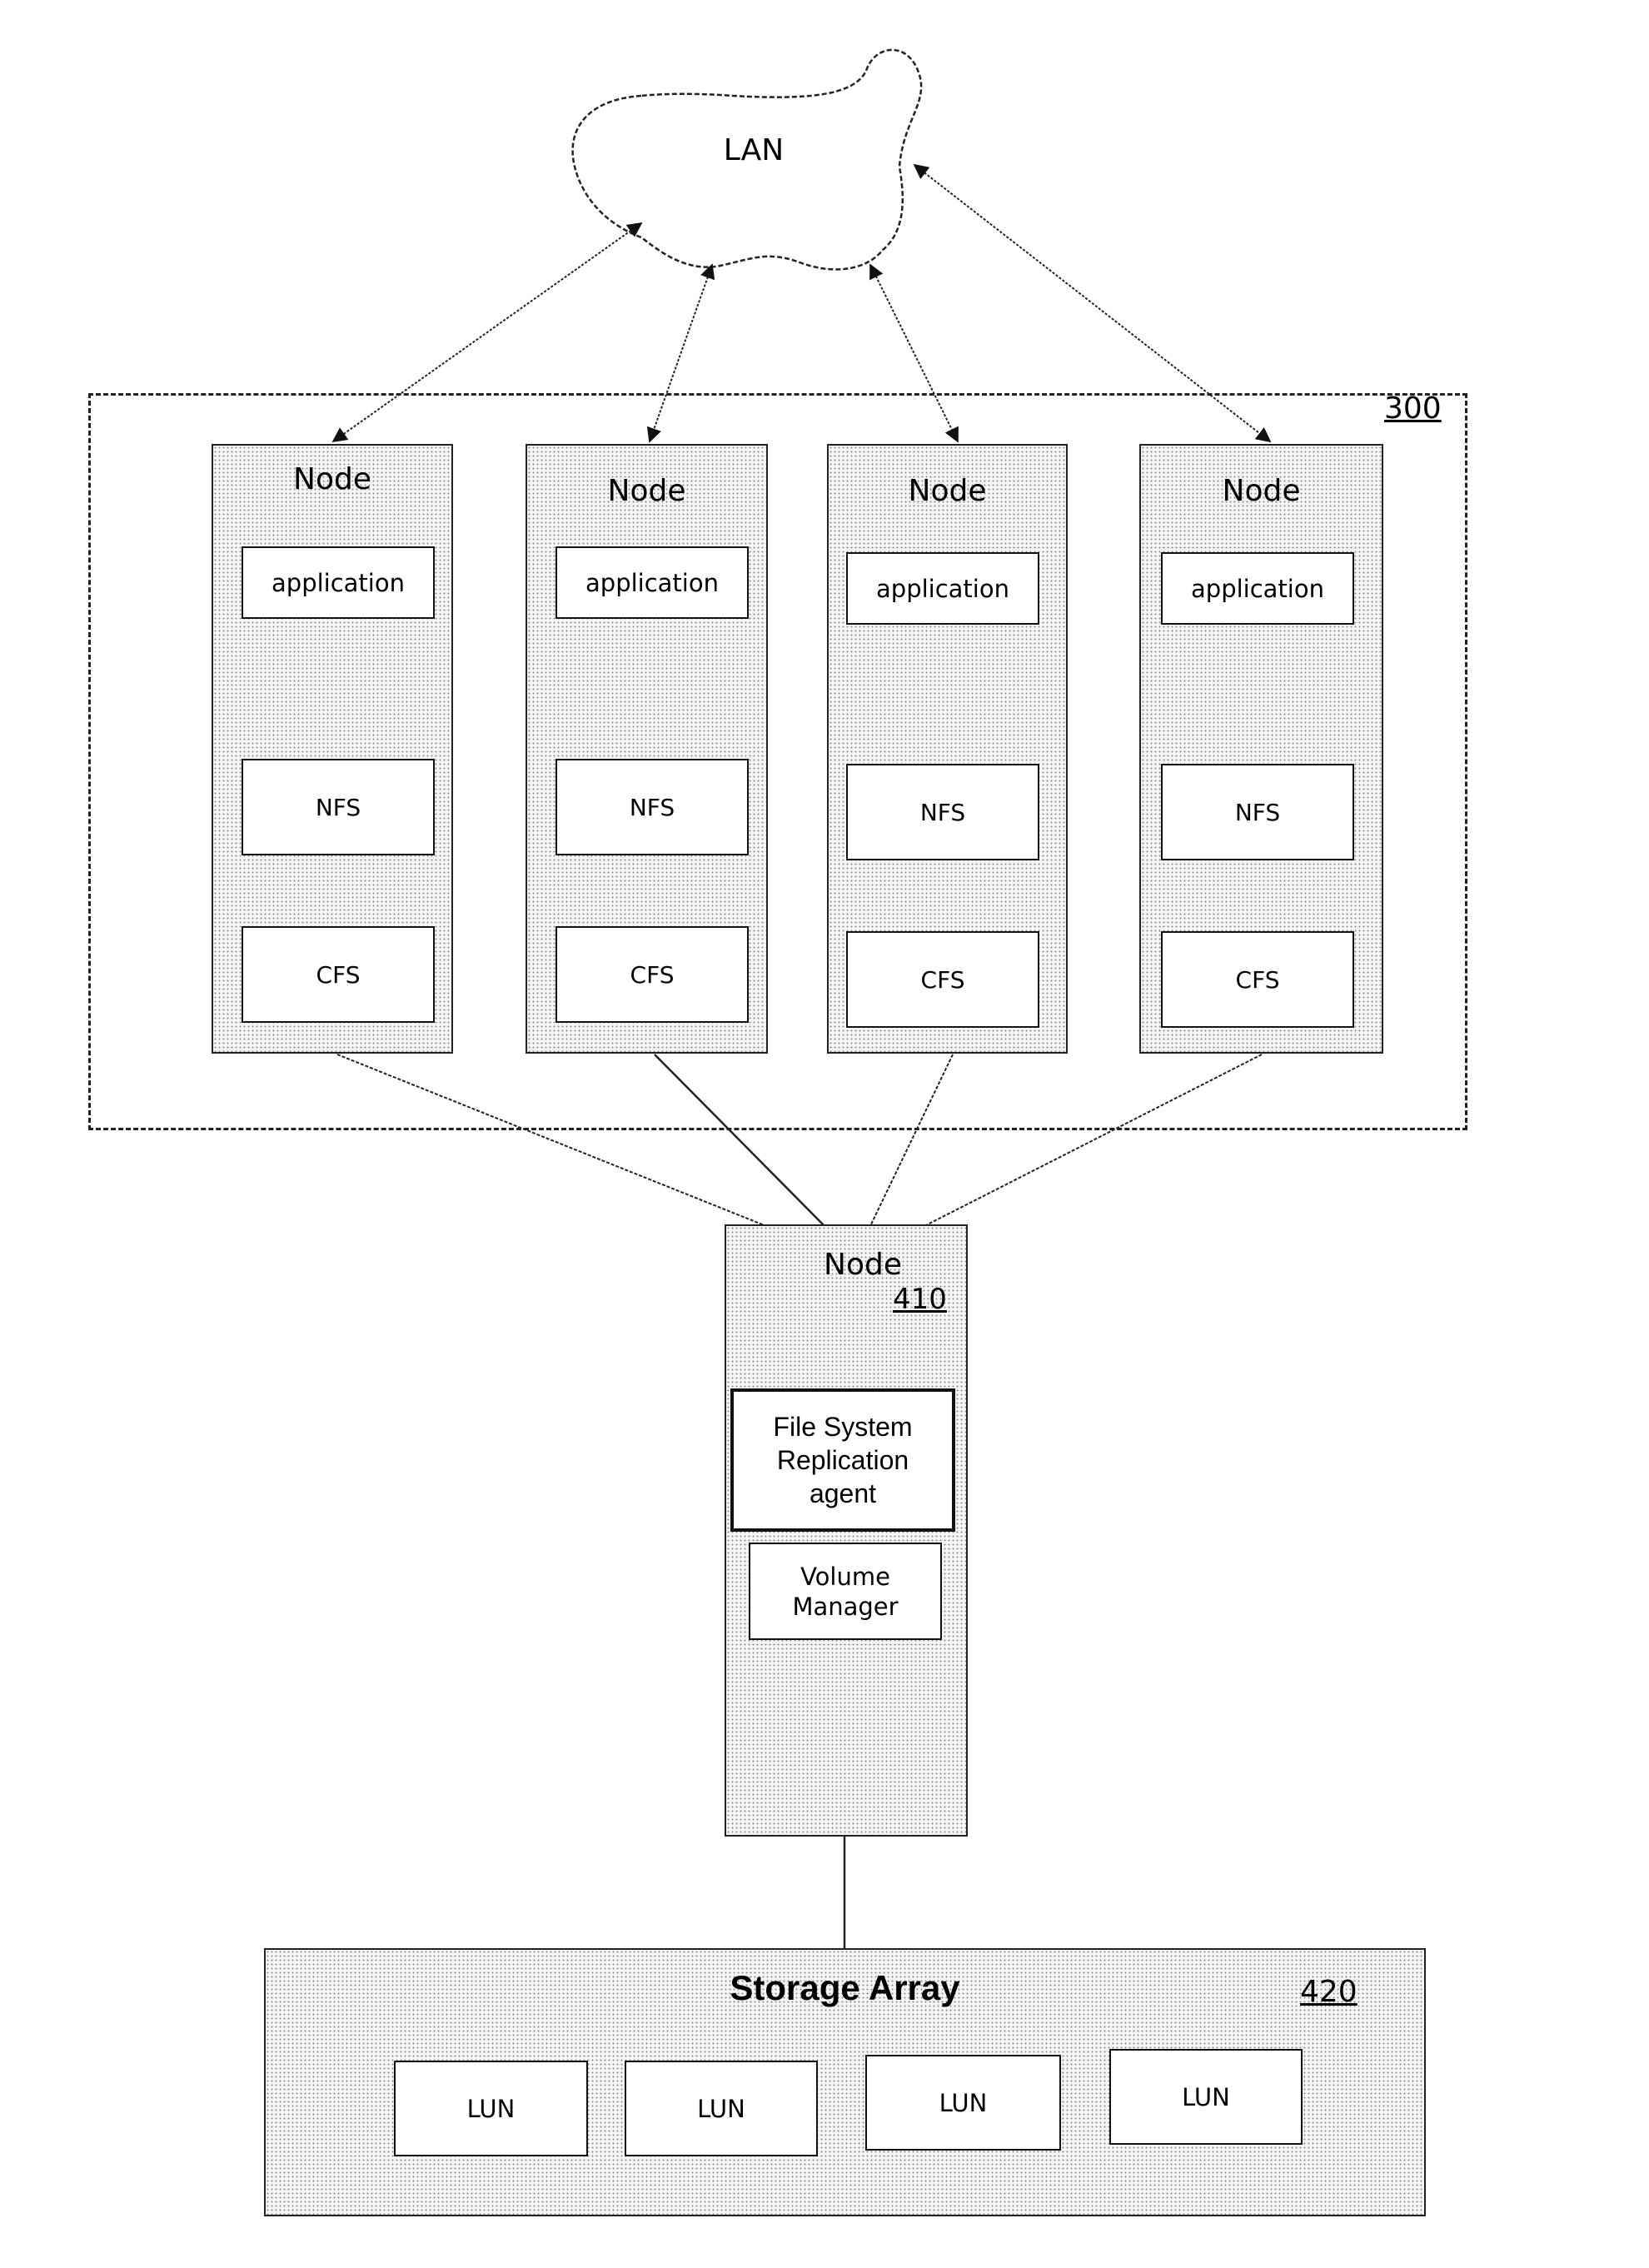 The image size is (1649, 2268). I want to click on volume-manager-box: Volume Manager, so click(845, 1591).